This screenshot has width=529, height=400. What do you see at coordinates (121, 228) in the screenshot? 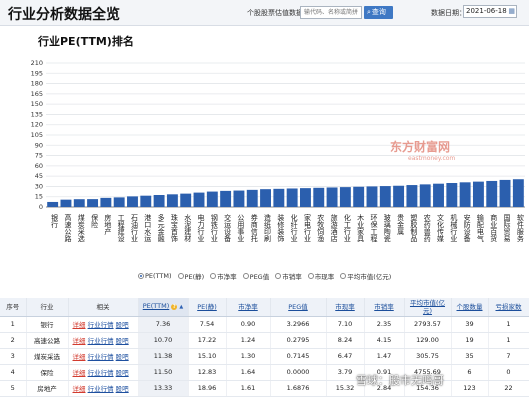
I see `x-tick-label: 工程建设` at bounding box center [121, 228].